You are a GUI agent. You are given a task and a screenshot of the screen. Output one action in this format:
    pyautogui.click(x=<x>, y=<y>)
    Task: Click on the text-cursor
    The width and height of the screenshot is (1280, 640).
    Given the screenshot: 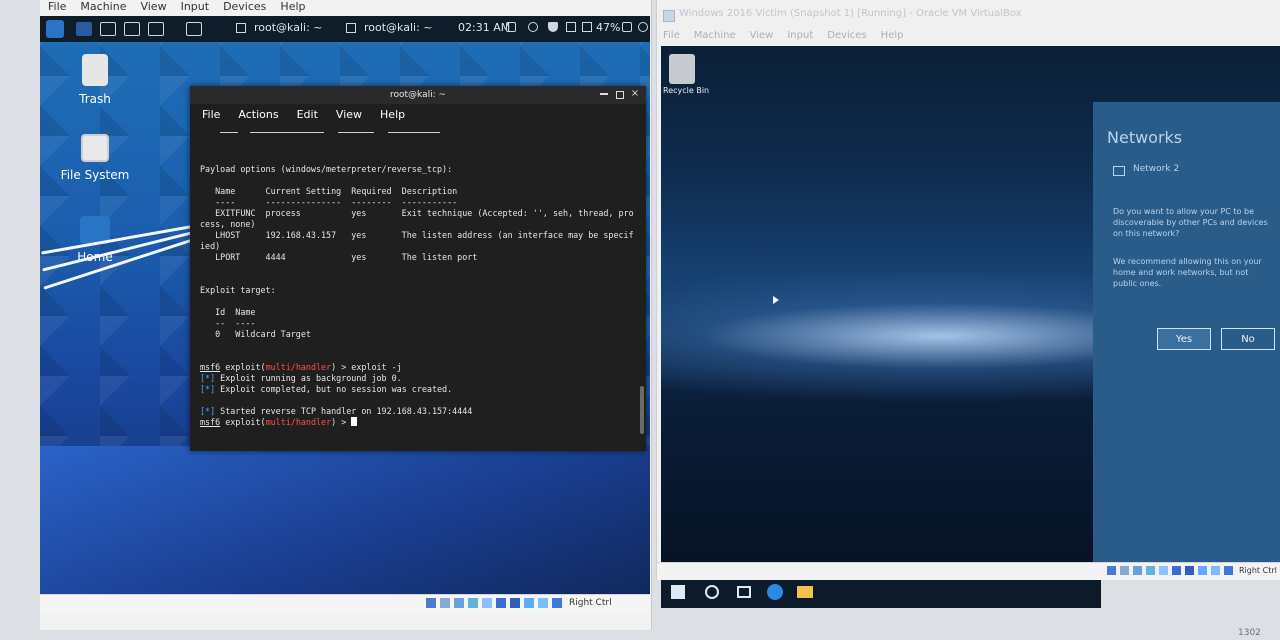 What is the action you would take?
    pyautogui.click(x=354, y=421)
    